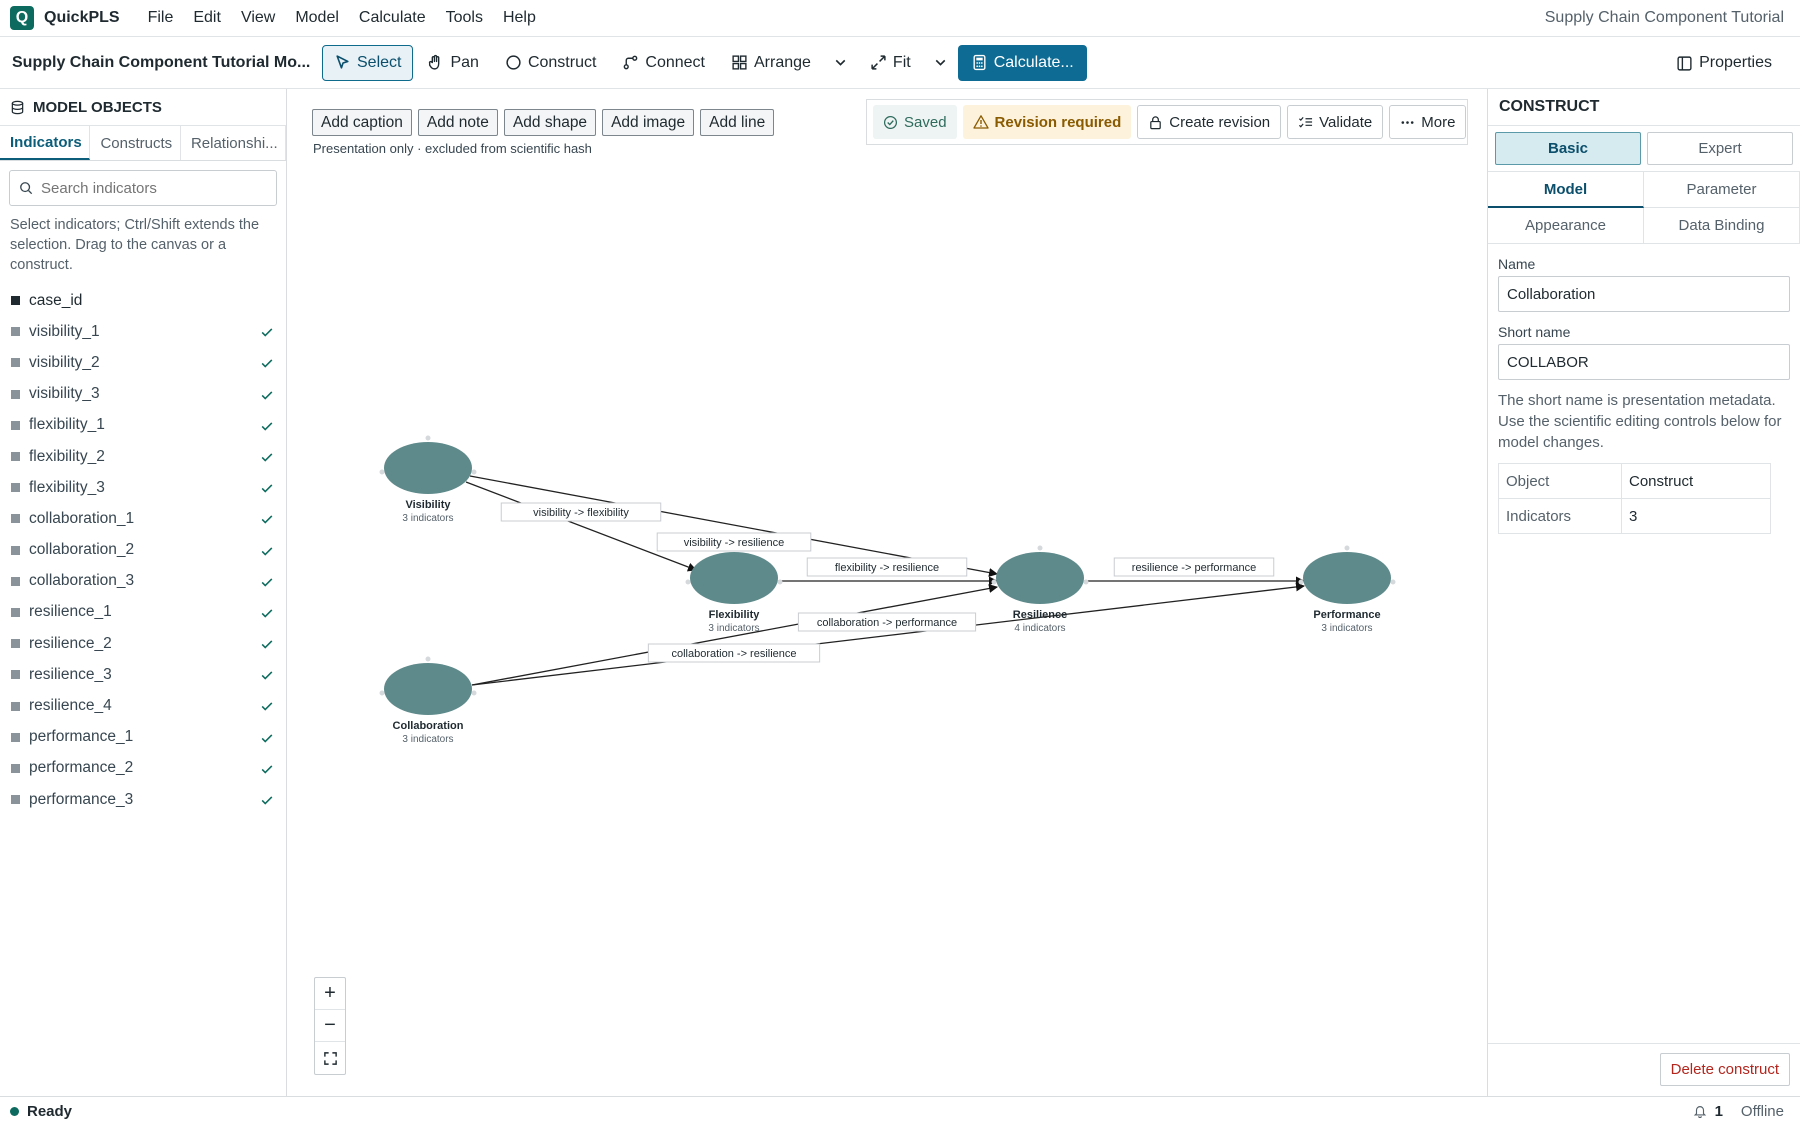  Describe the element at coordinates (1209, 122) in the screenshot. I see `create-revision-button: Create revision` at that location.